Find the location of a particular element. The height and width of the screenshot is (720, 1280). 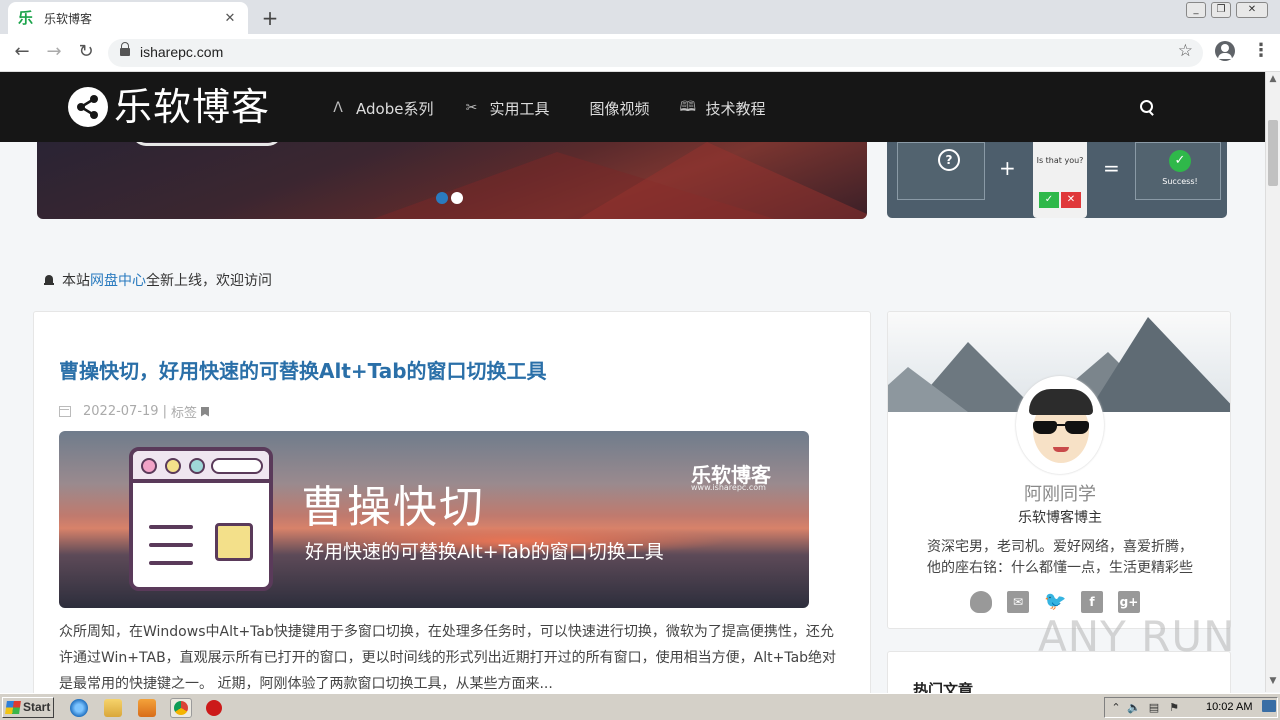

main-nav: Λ Adobe系列 ✂ 实用工具 图像视频 🕮 技术教程 is located at coordinates (563, 108).